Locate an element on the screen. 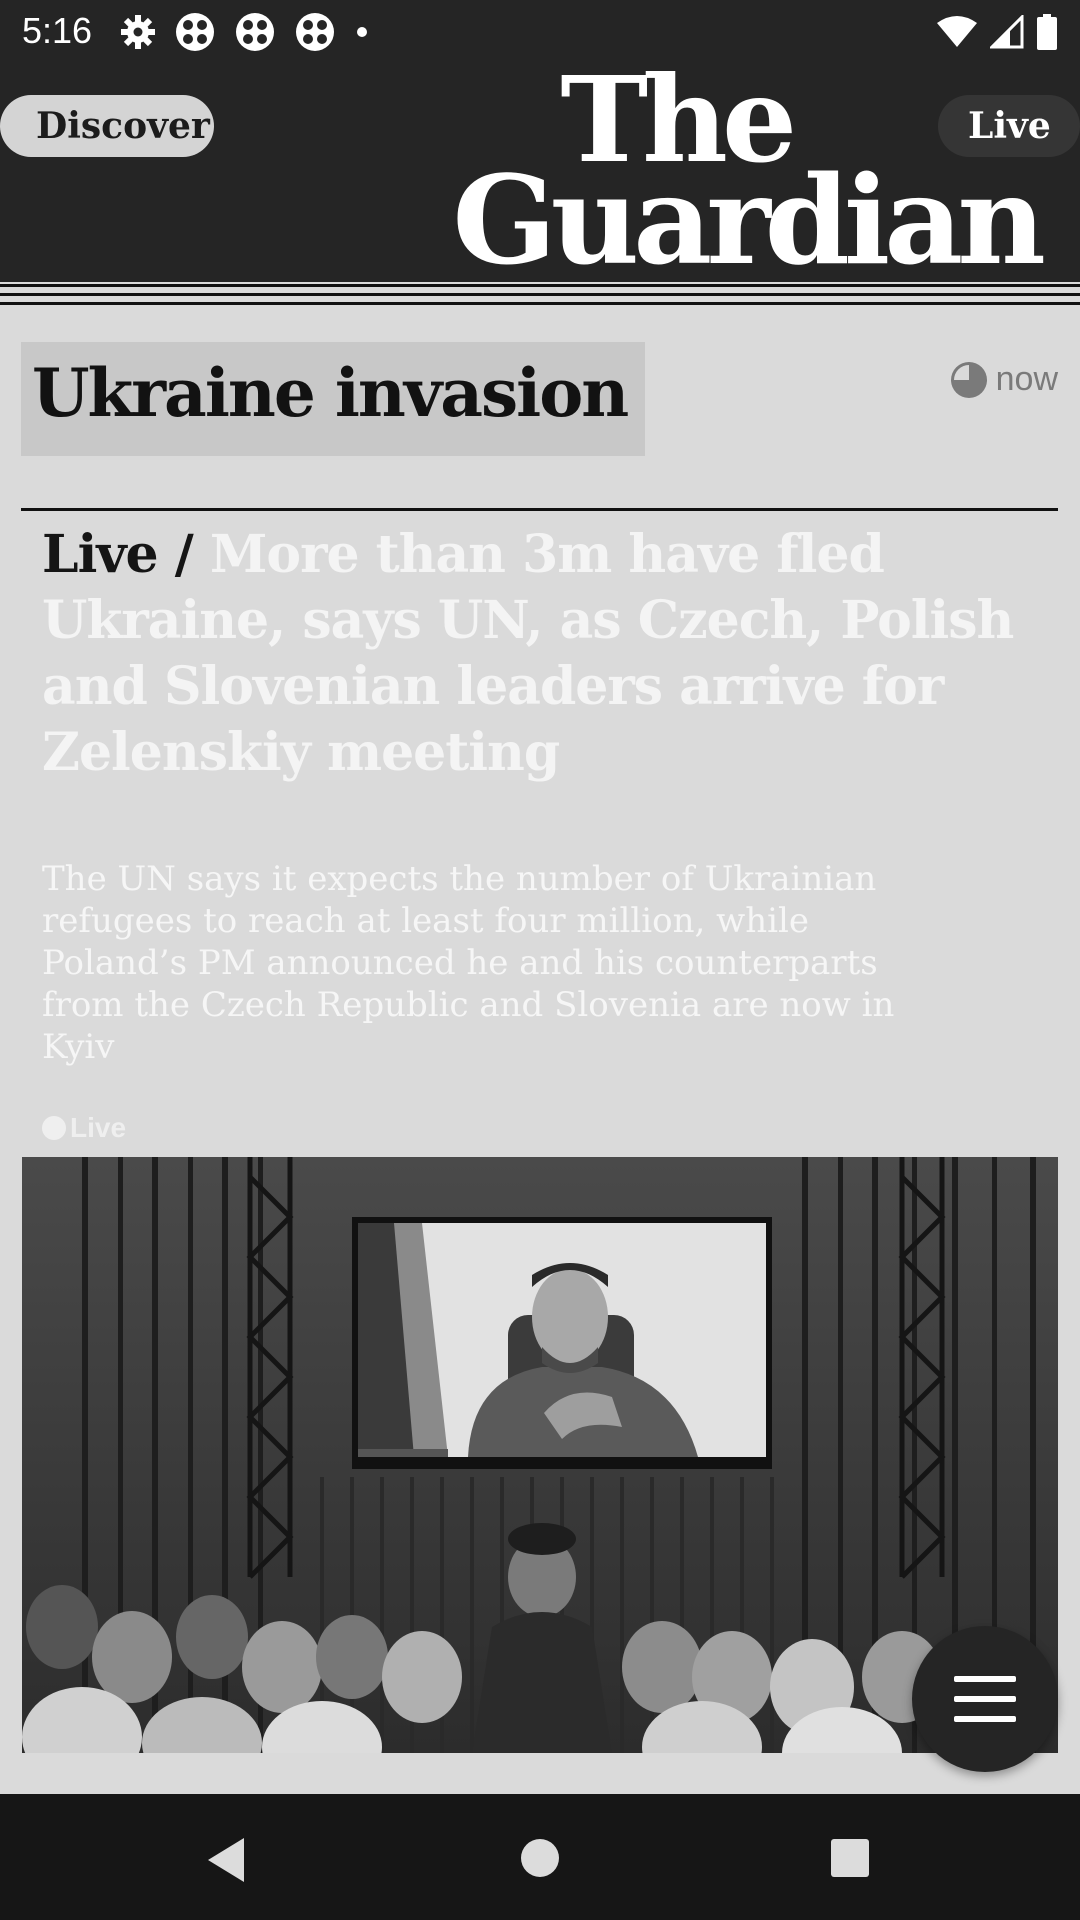  system-nav-bar is located at coordinates (540, 1857).